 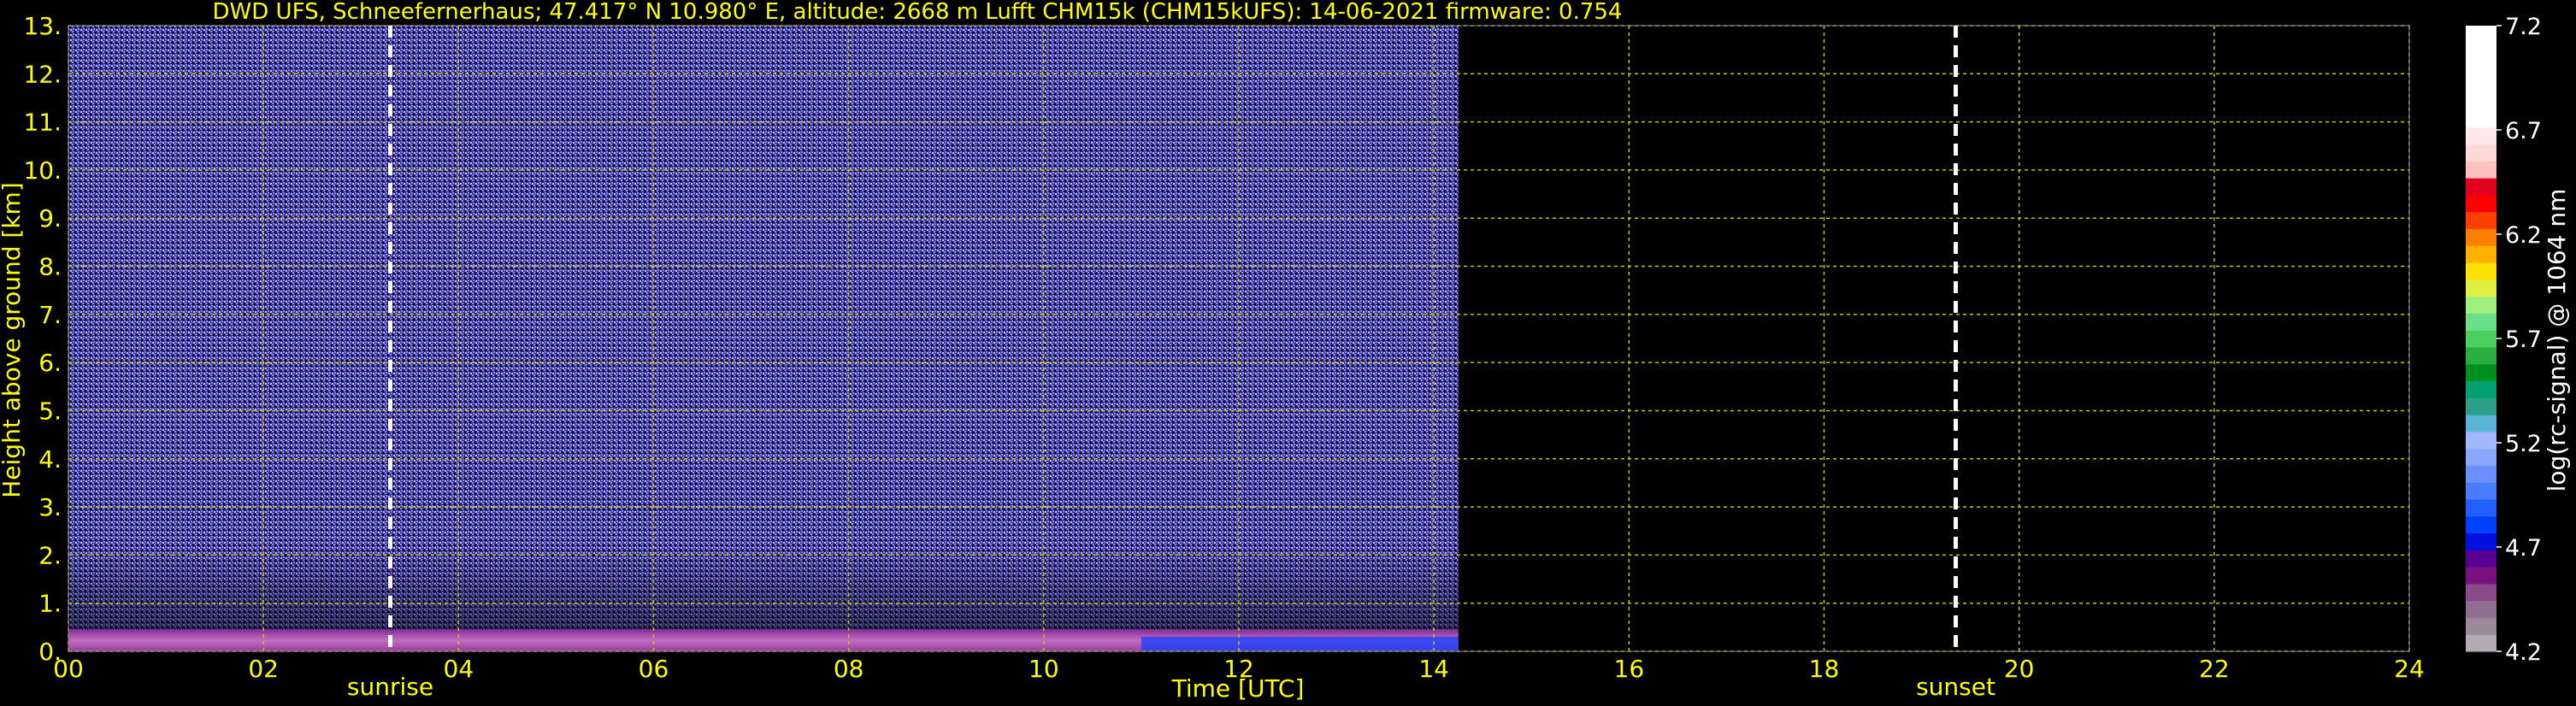 What do you see at coordinates (2557, 340) in the screenshot?
I see `colorbar-label: log(rc-signal) @ 1064 nm` at bounding box center [2557, 340].